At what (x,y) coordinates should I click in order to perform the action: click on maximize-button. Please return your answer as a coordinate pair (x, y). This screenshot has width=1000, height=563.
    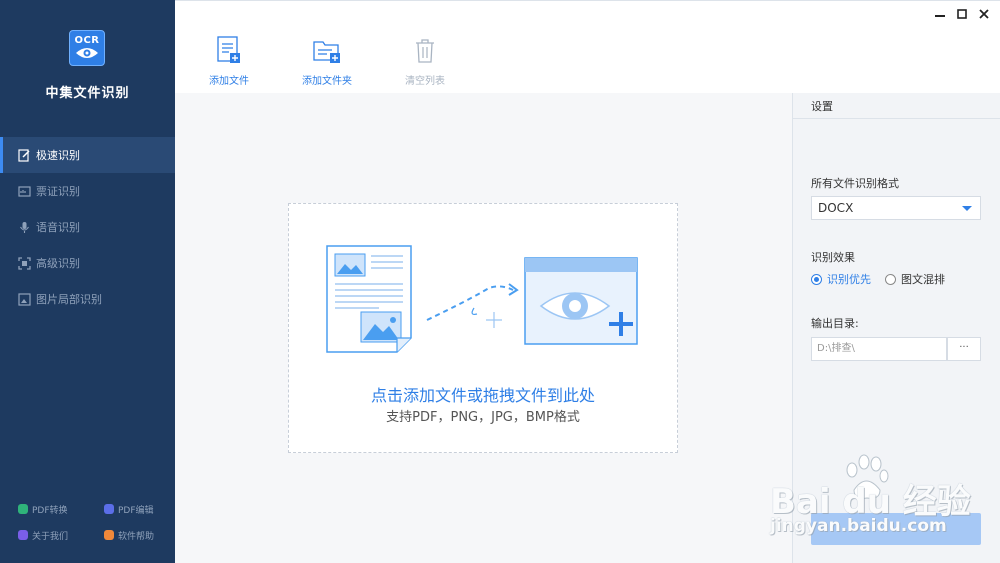
    Looking at the image, I should click on (962, 14).